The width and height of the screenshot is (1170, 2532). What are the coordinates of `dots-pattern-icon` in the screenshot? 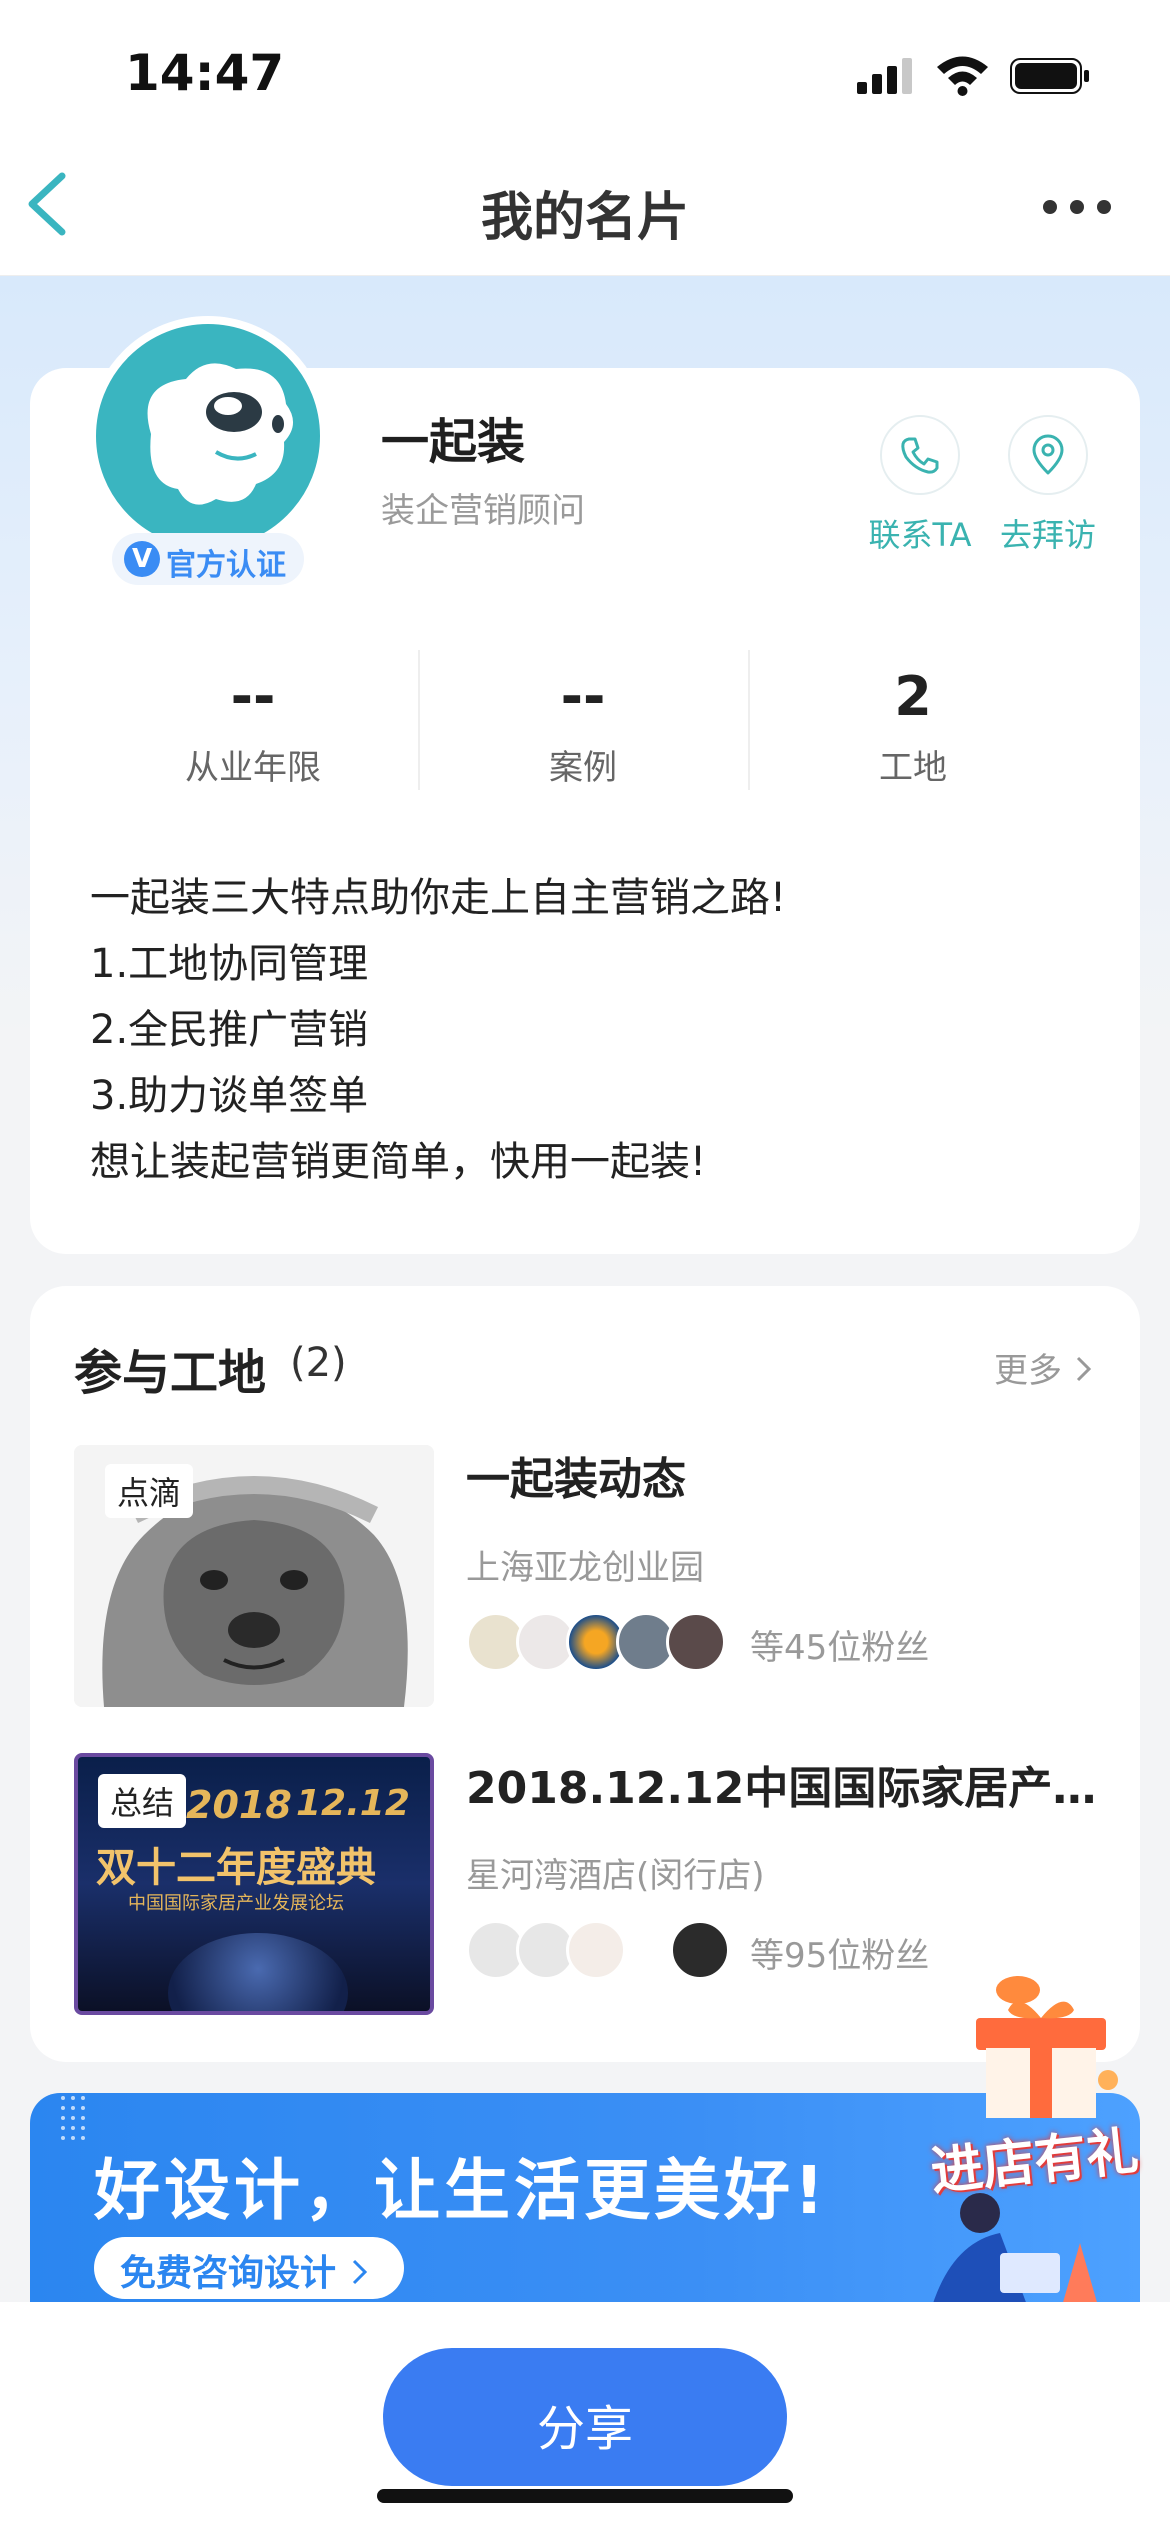 It's located at (73, 2118).